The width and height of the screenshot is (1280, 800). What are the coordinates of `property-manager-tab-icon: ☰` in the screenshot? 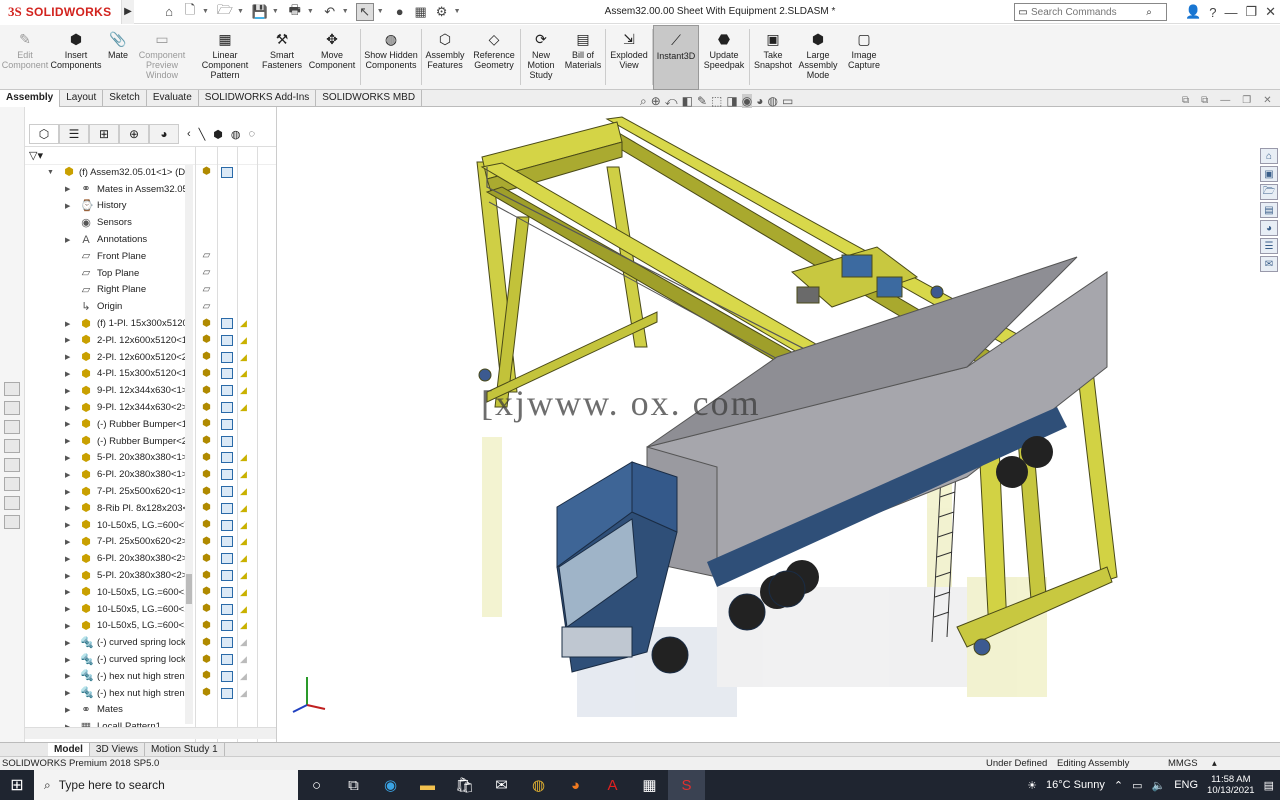 It's located at (74, 134).